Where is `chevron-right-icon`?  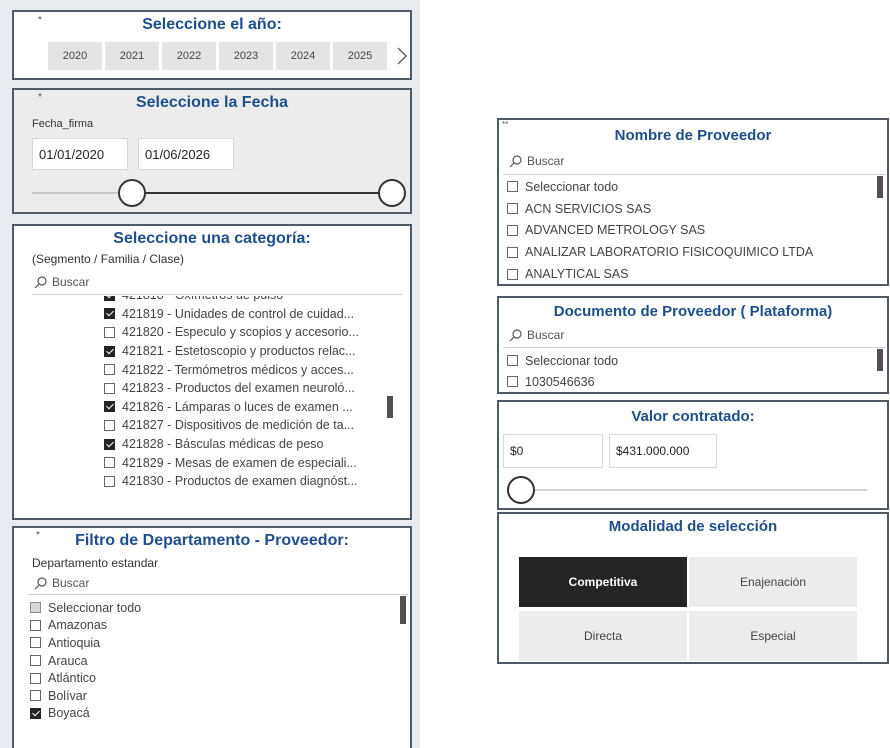 chevron-right-icon is located at coordinates (402, 56).